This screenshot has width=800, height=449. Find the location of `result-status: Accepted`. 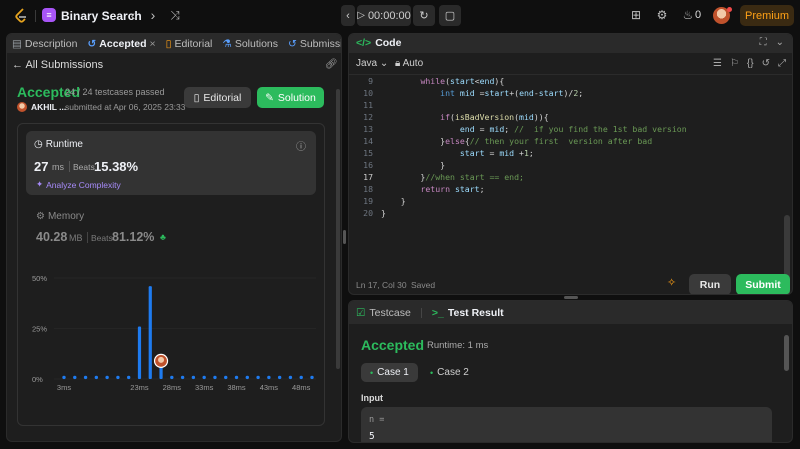

result-status: Accepted is located at coordinates (393, 345).